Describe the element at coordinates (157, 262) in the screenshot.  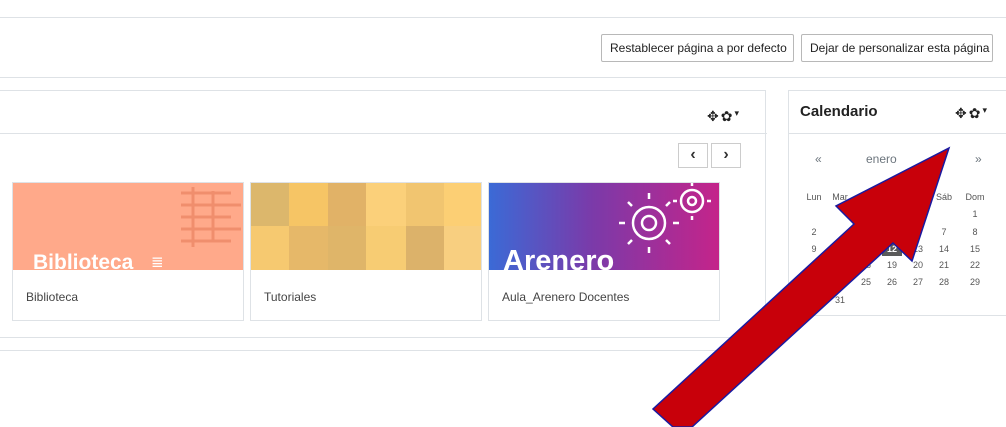
I see `books-icon: ≣` at that location.